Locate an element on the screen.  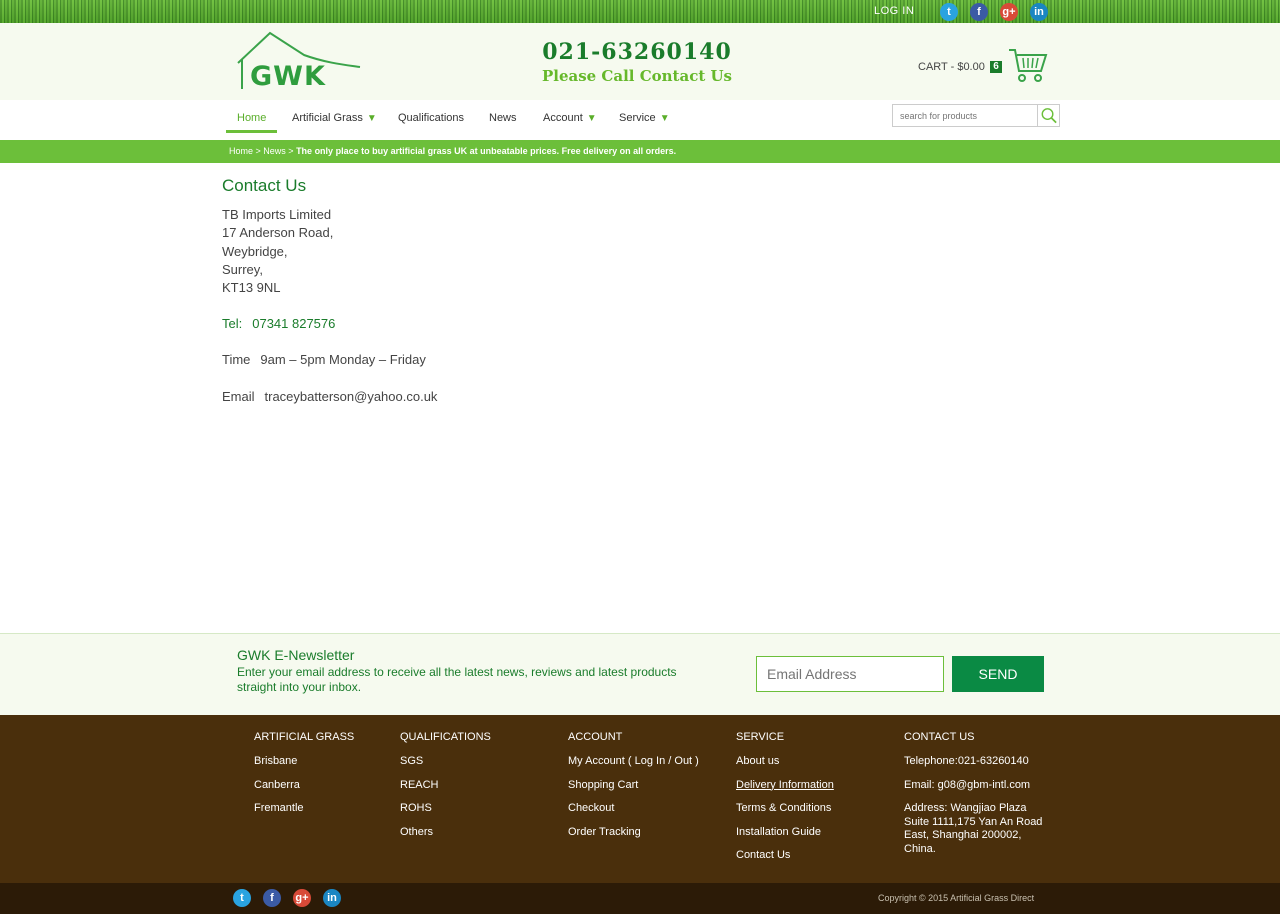
header-phone: 021-63260140 is located at coordinates (637, 52).